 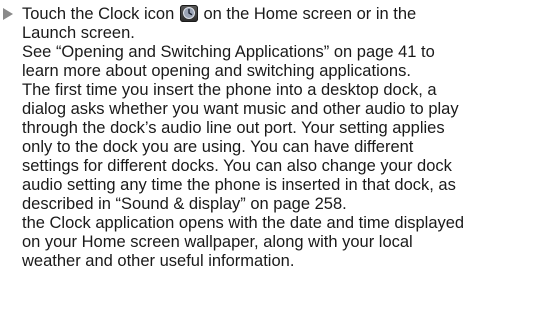 I want to click on step-after-icon-text: on the Home screen or in the, so click(x=310, y=14).